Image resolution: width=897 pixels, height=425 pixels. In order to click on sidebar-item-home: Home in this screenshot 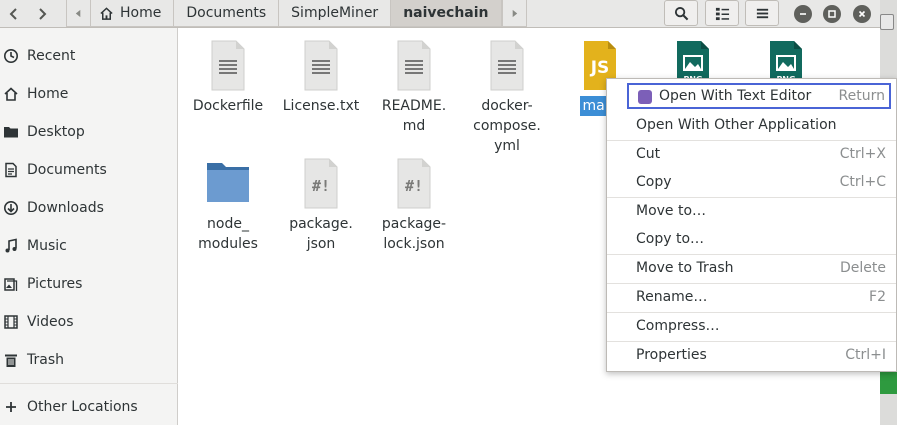, I will do `click(89, 94)`.